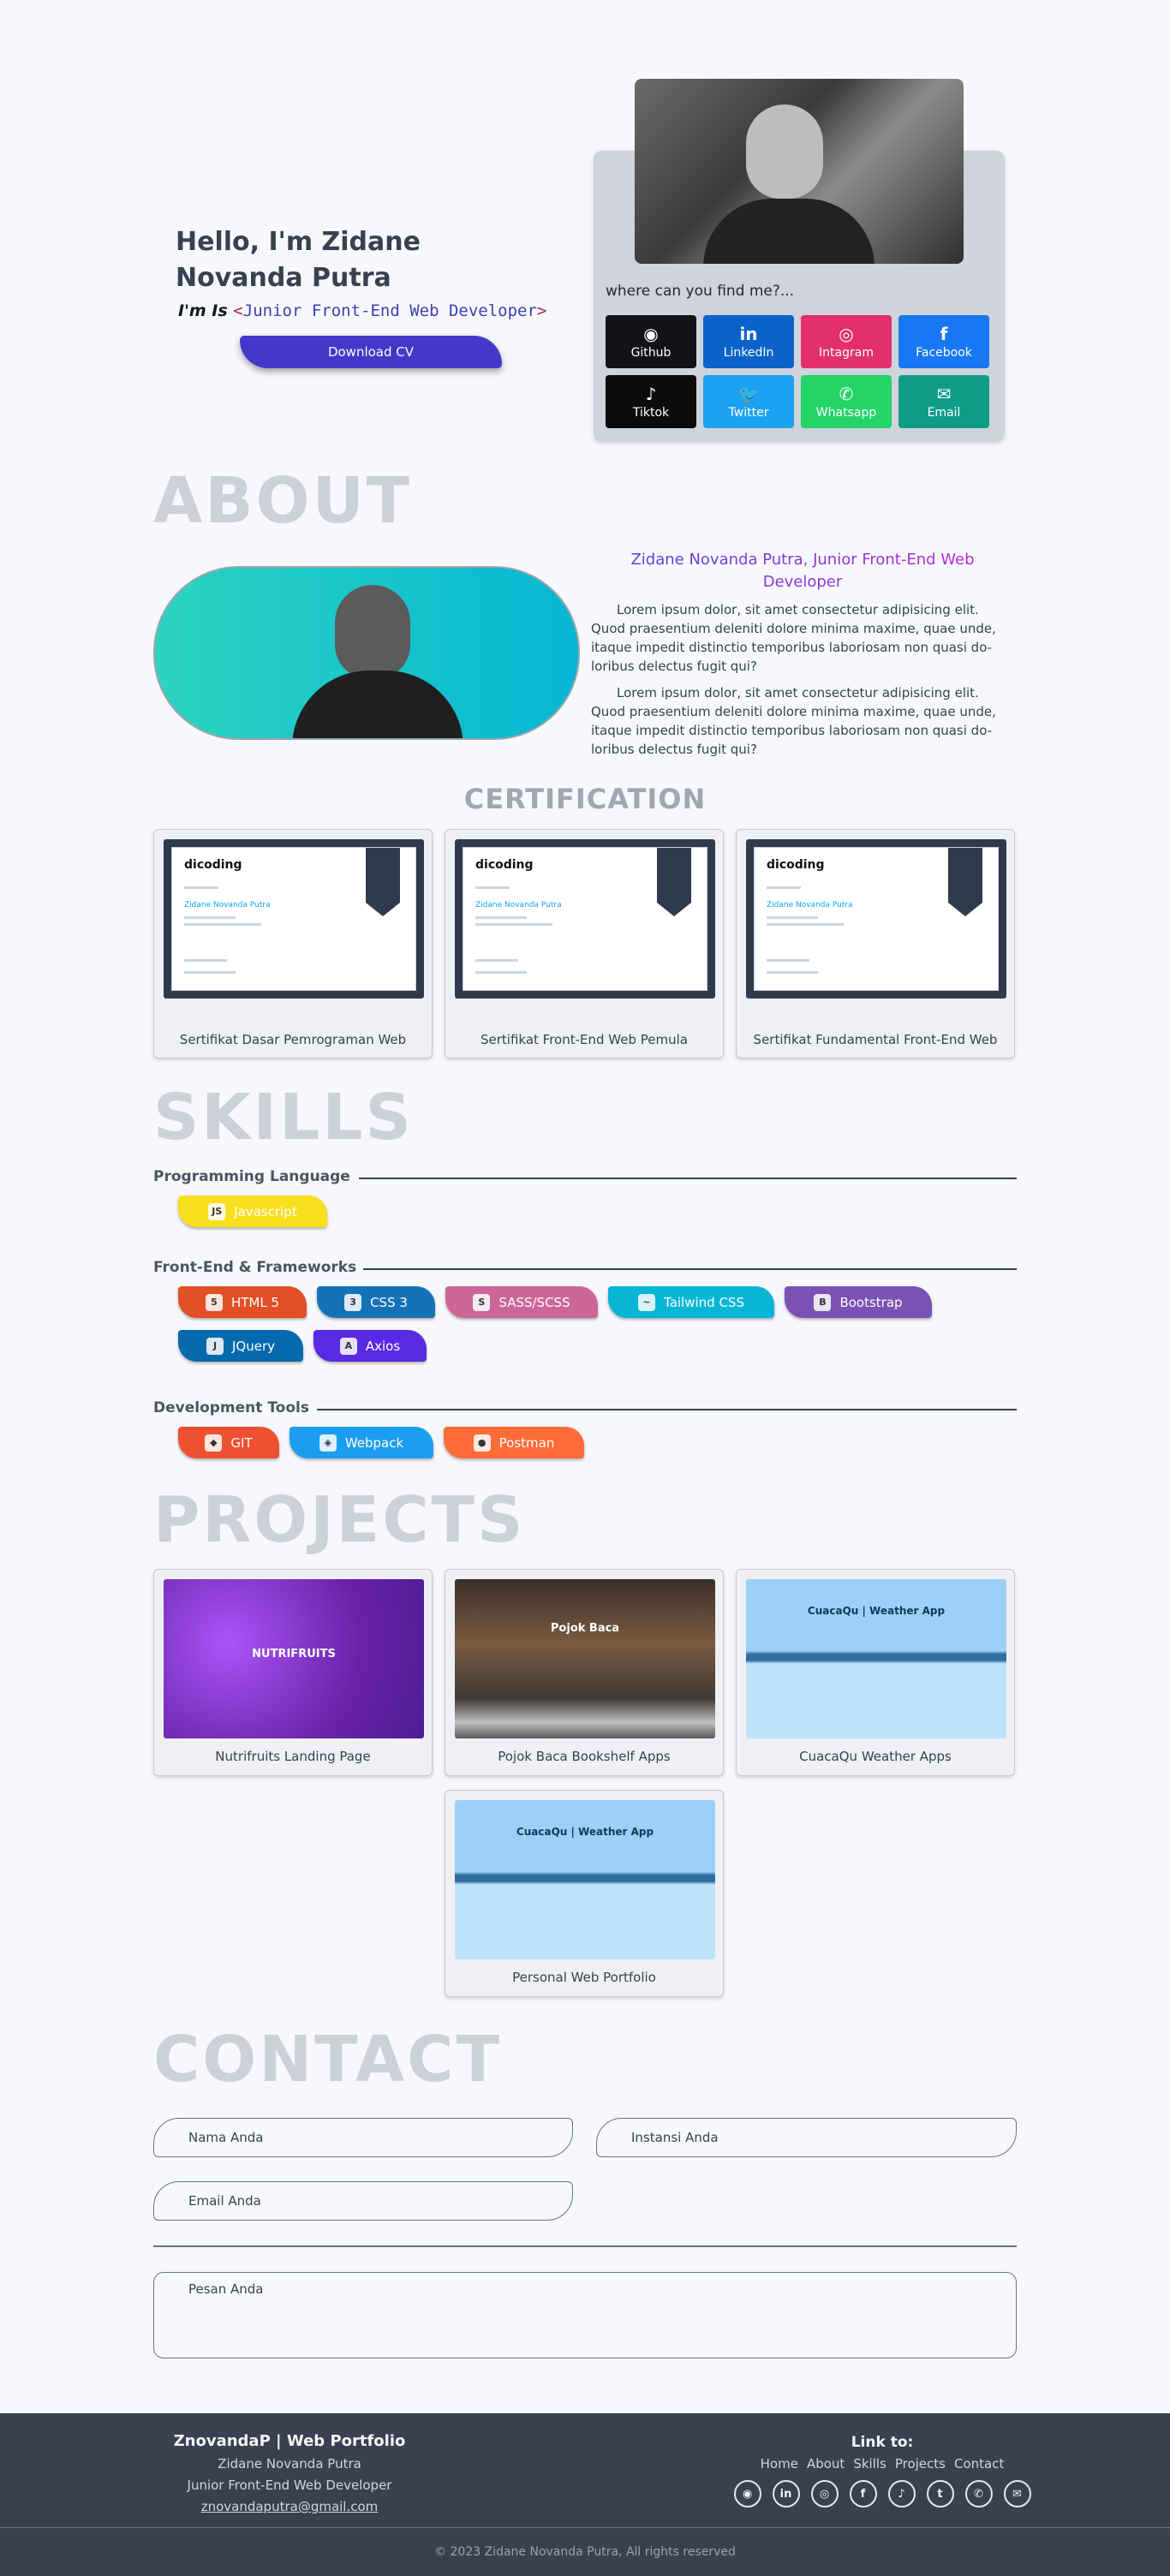 Image resolution: width=1170 pixels, height=2576 pixels. Describe the element at coordinates (229, 1442) in the screenshot. I see `skill-chip-git: ◆ GIT` at that location.